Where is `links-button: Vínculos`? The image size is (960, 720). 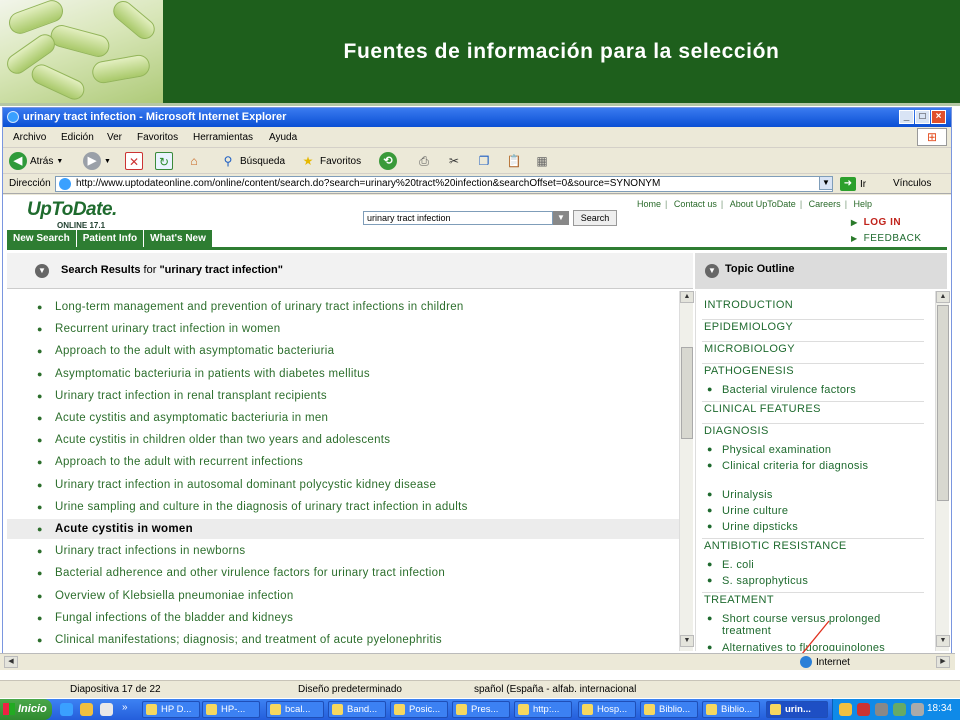 links-button: Vínculos is located at coordinates (912, 183).